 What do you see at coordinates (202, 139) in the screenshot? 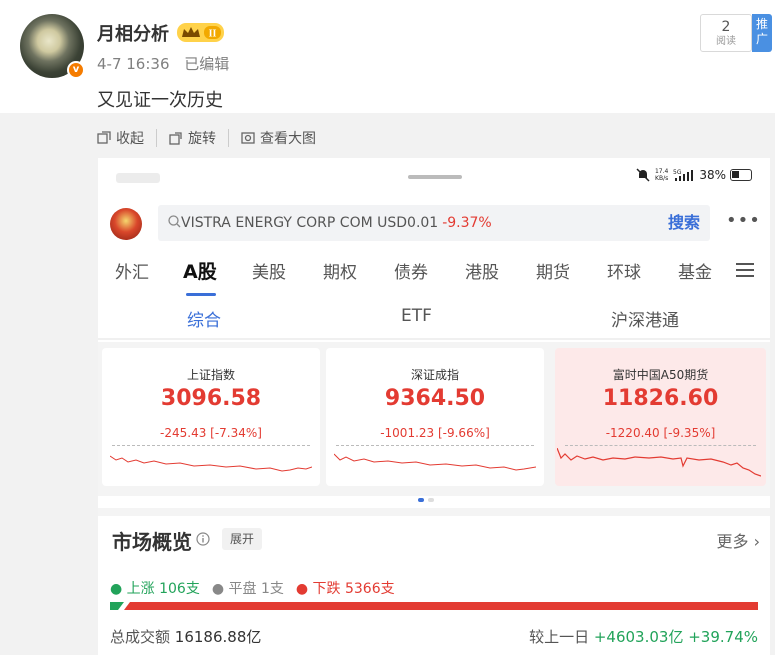
I see `rotate-label: 旋转` at bounding box center [202, 139].